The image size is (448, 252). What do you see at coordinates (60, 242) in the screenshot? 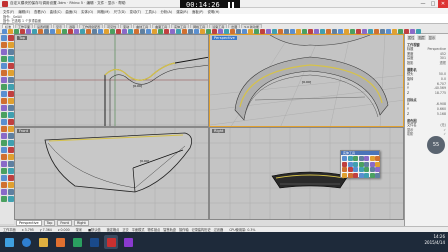
I see `taskbar-app-media` at bounding box center [60, 242].